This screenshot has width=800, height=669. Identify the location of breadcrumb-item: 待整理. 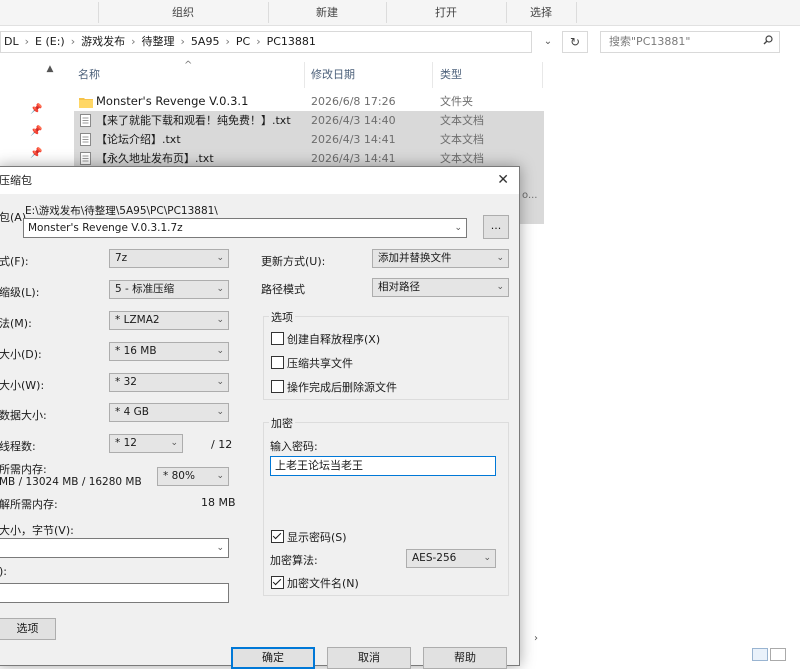
(158, 41).